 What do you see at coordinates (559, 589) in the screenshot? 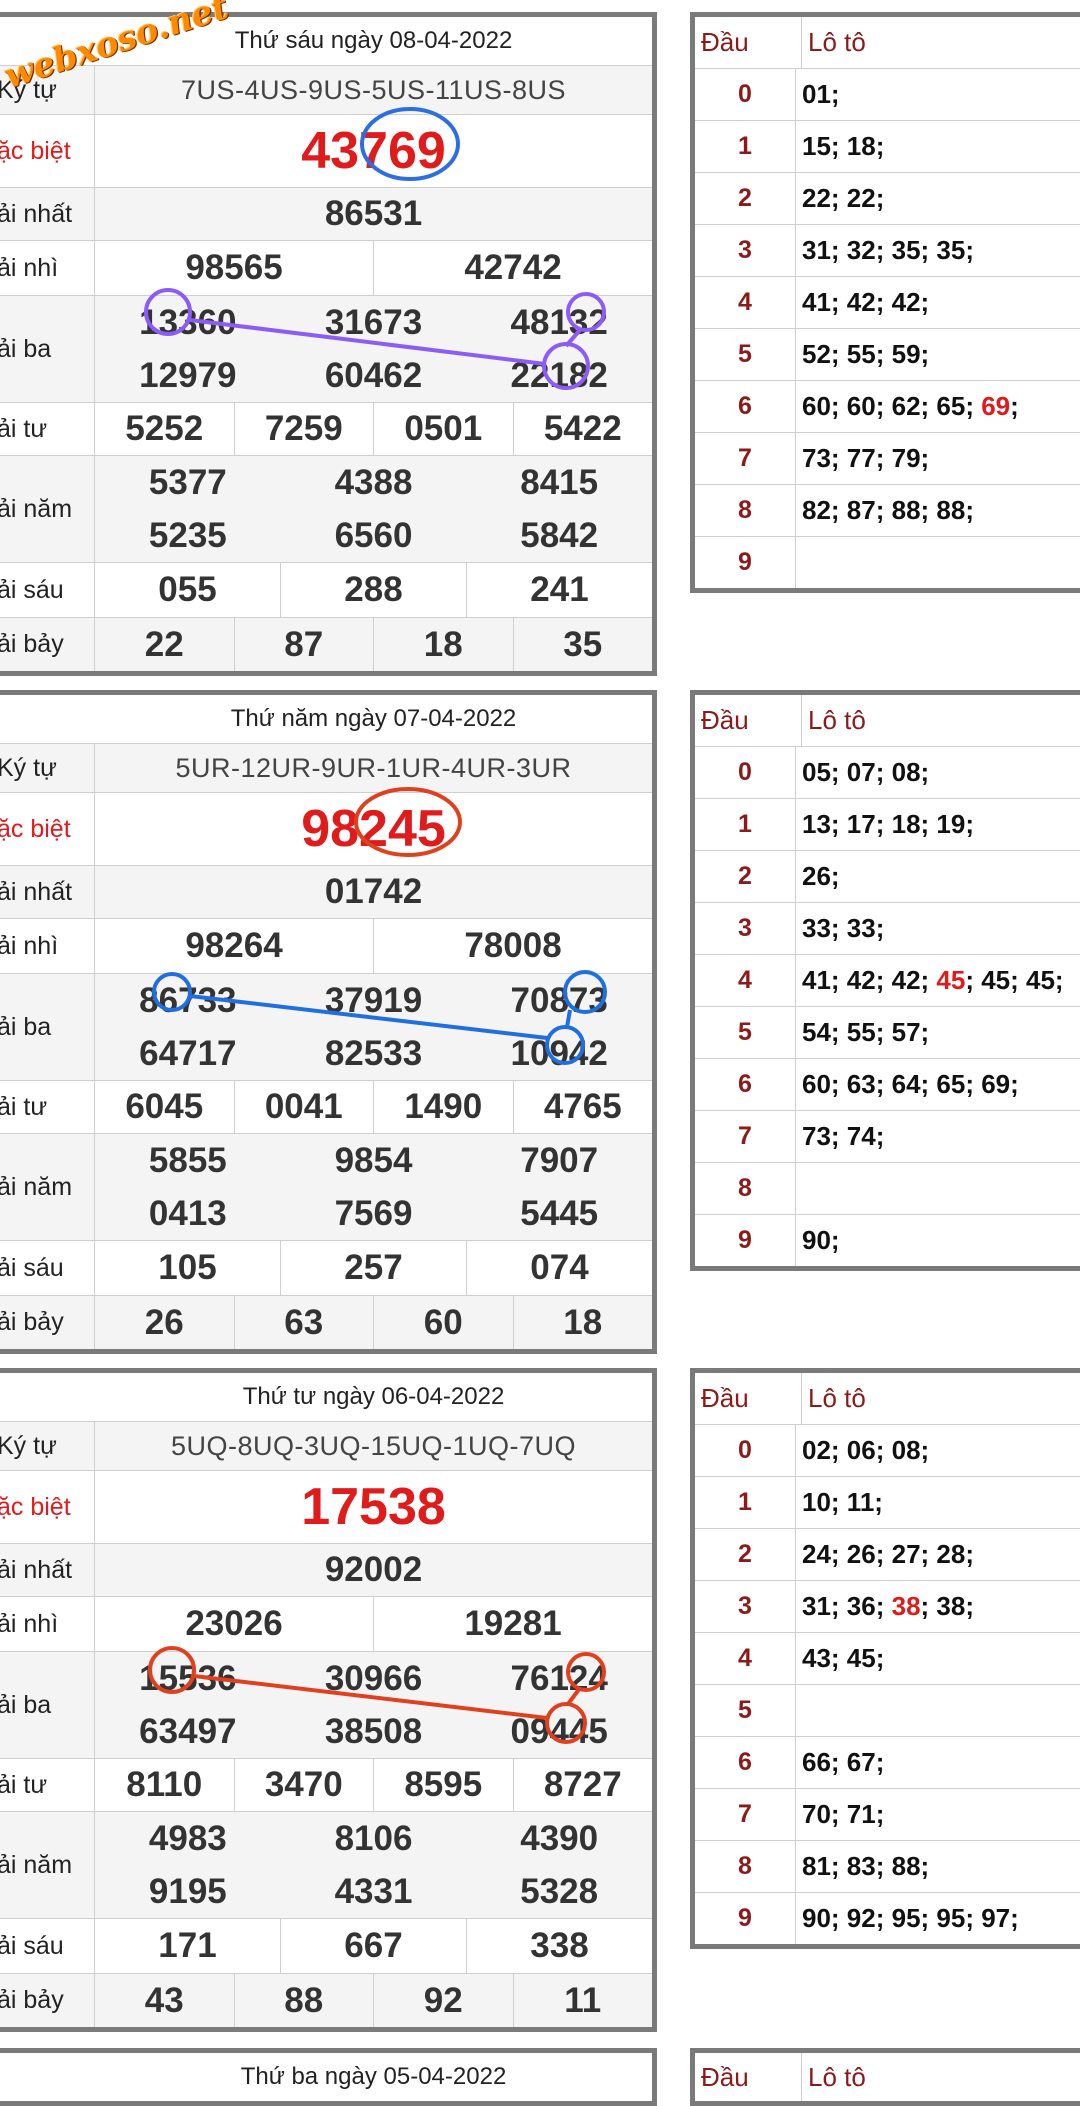
I see `prize-number: 241` at bounding box center [559, 589].